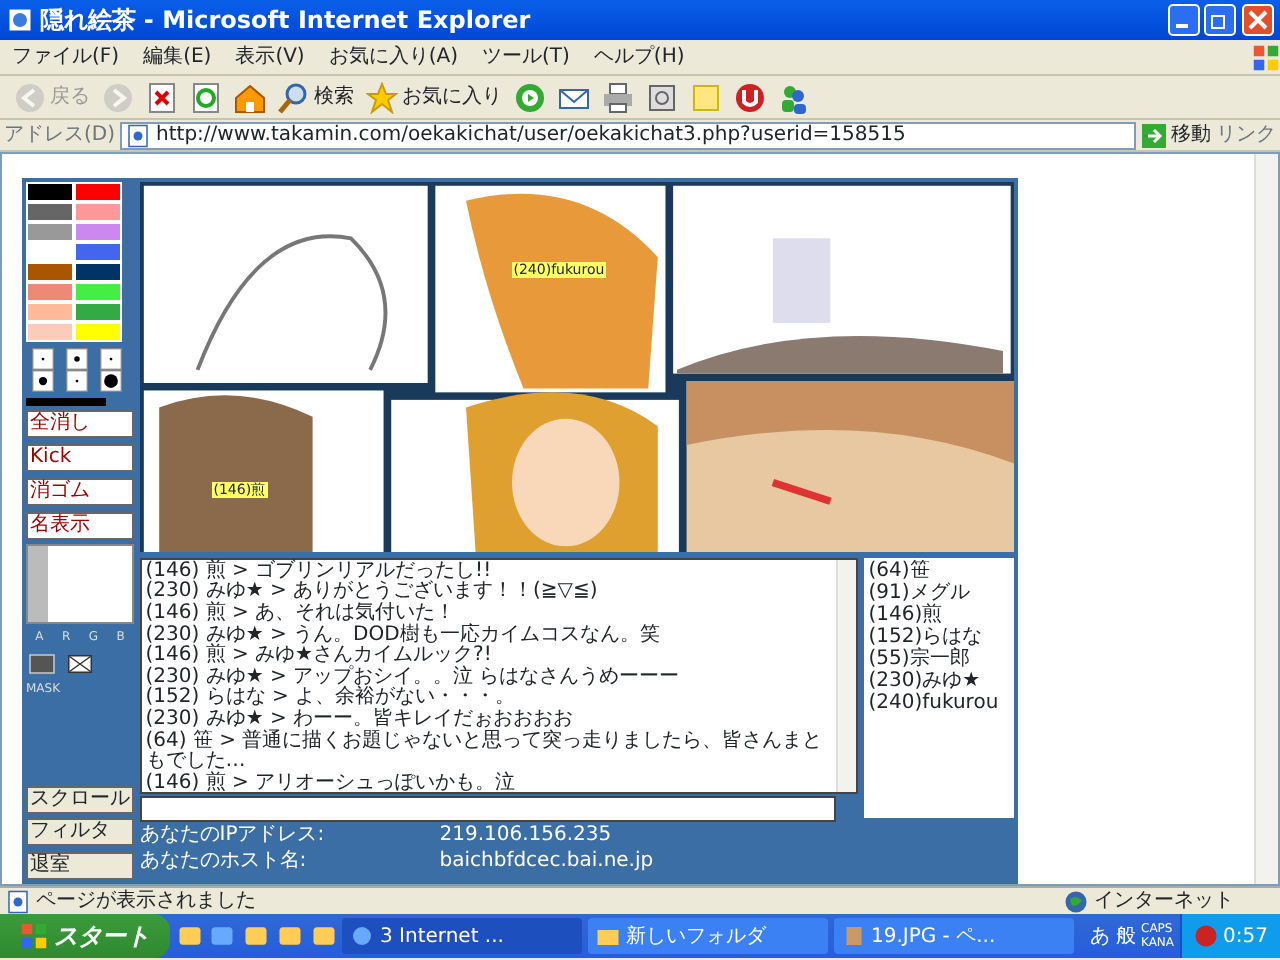 The width and height of the screenshot is (1280, 960). Describe the element at coordinates (66, 401) in the screenshot. I see `line-width-icon` at that location.